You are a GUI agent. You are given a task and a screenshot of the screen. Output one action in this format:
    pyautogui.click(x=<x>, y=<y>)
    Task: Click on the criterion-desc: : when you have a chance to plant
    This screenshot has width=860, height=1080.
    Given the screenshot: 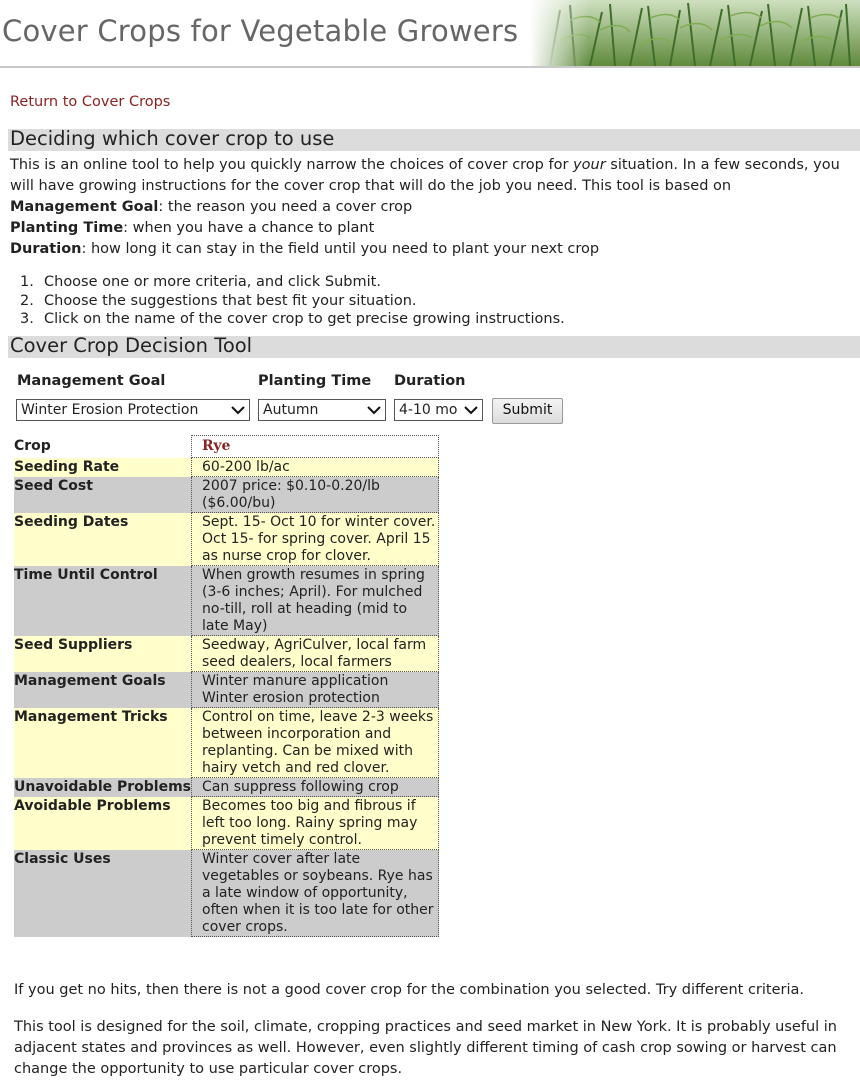 What is the action you would take?
    pyautogui.click(x=249, y=228)
    